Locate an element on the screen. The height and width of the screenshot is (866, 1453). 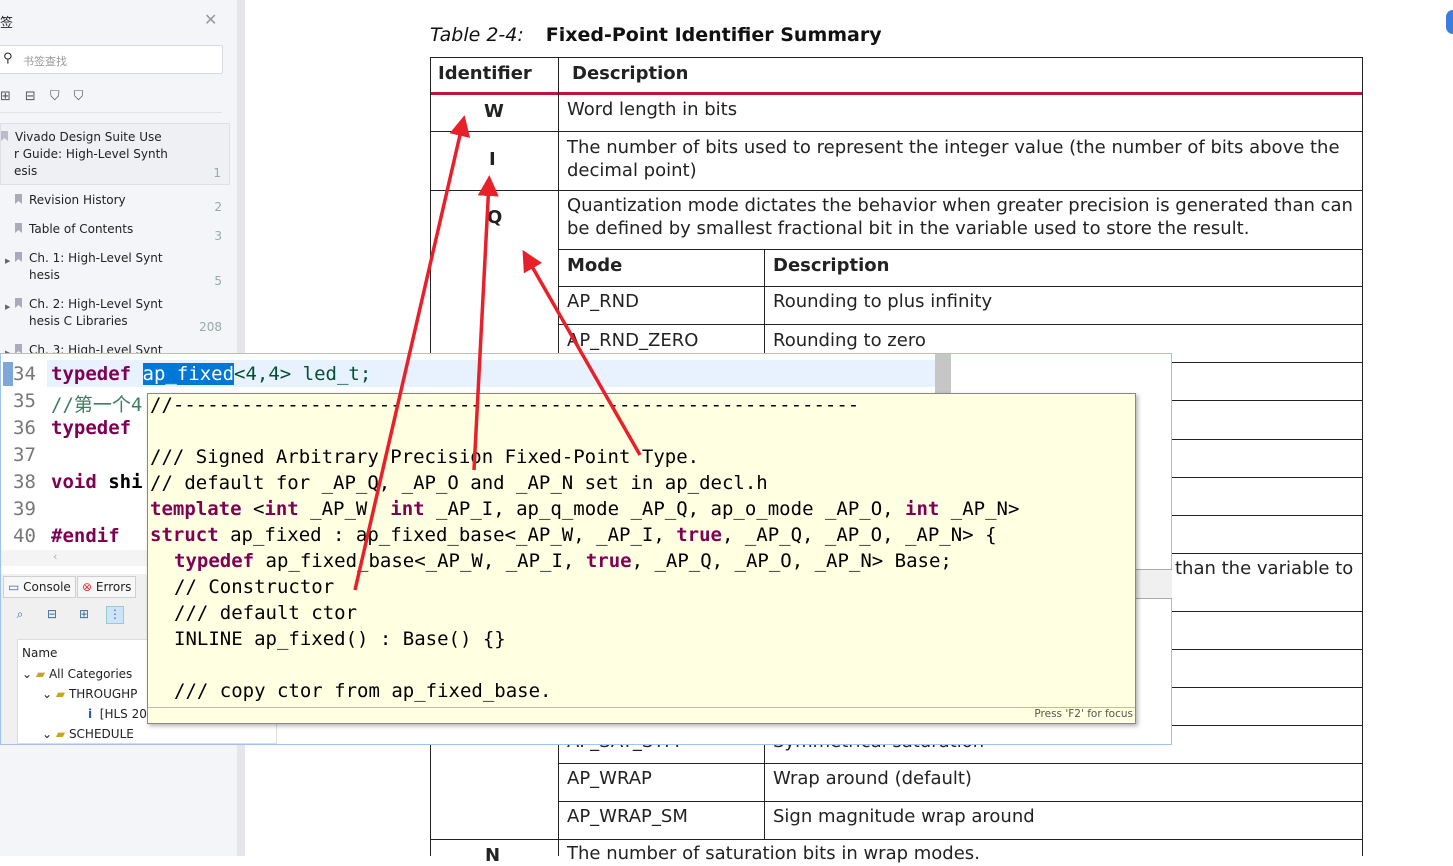
info-icon: i is located at coordinates (90, 714).